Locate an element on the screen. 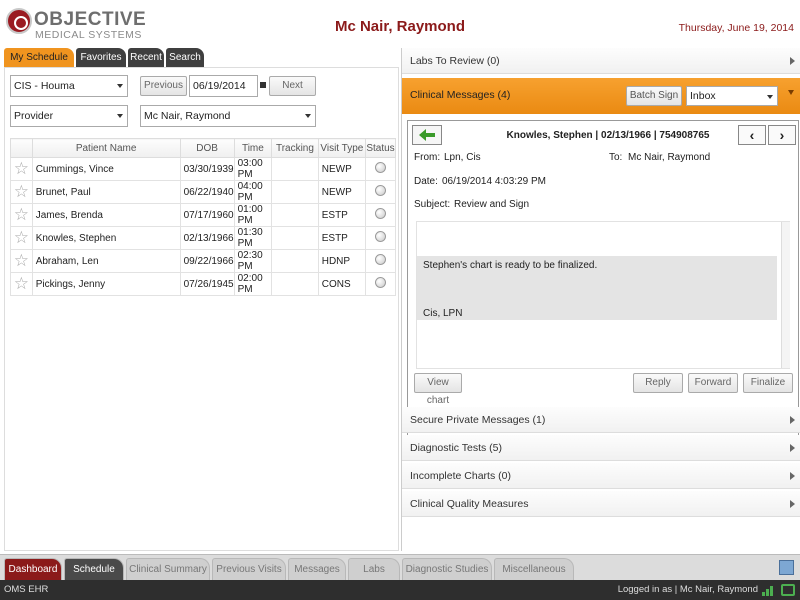 This screenshot has height=600, width=800. patient-name: Pickings, Jenny is located at coordinates (106, 284).